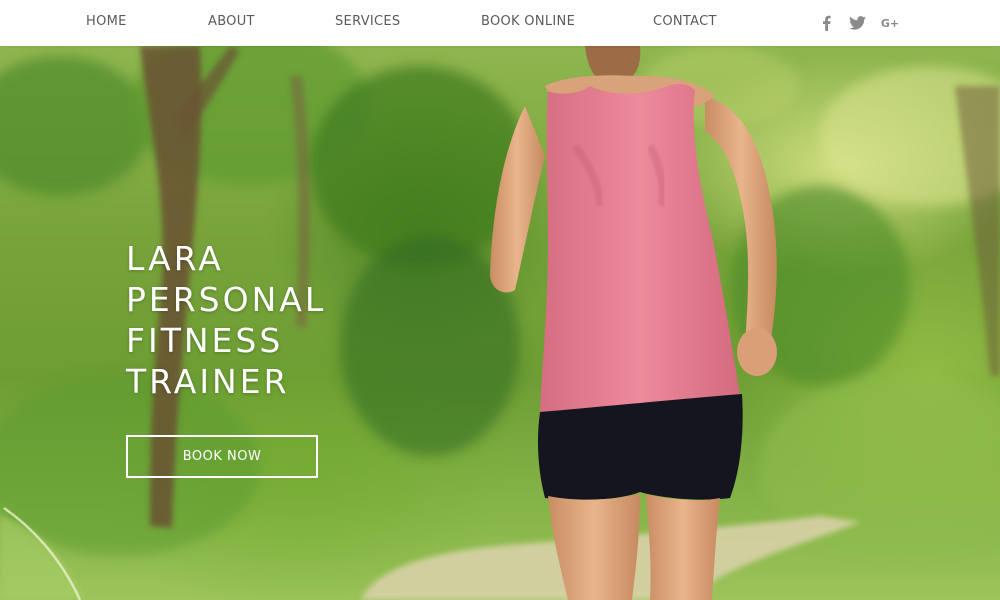  What do you see at coordinates (222, 456) in the screenshot?
I see `book-now-button: BOOK NOW` at bounding box center [222, 456].